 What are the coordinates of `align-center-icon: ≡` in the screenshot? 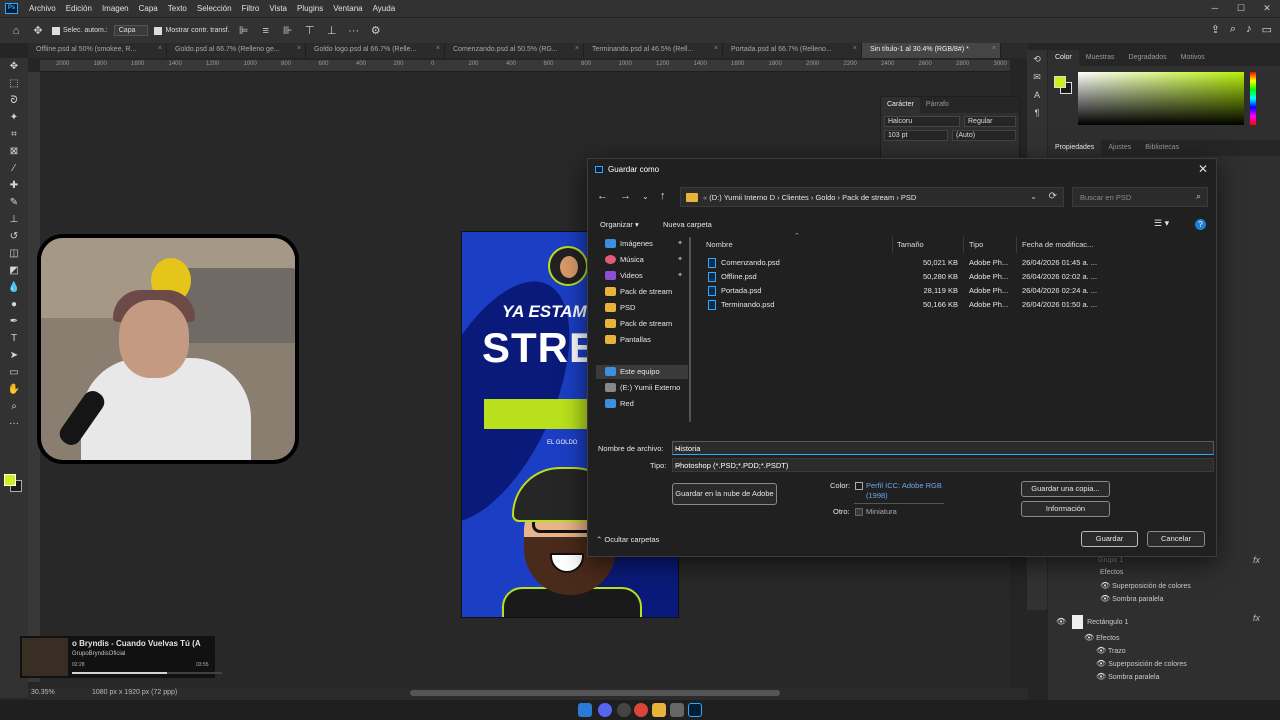 It's located at (266, 31).